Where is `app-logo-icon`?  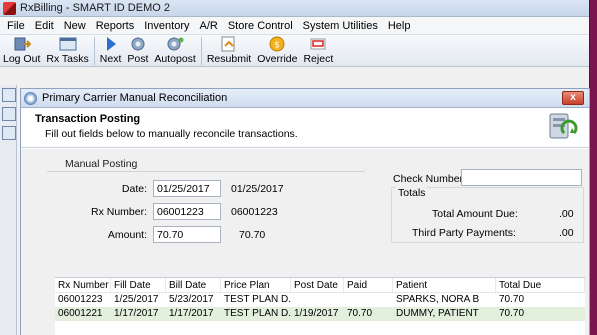
app-logo-icon is located at coordinates (9, 8).